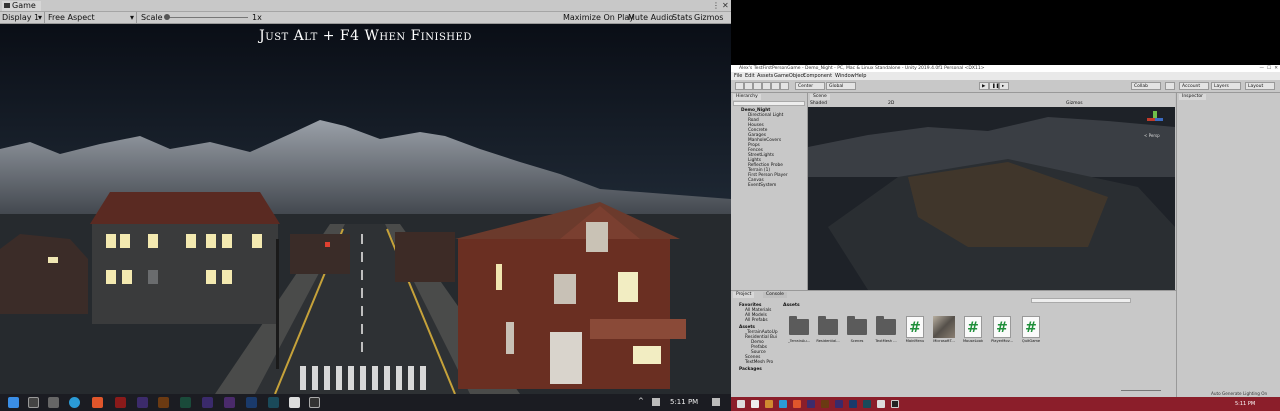  Describe the element at coordinates (1260, 86) in the screenshot. I see `layout-dropdown: Layout` at that location.